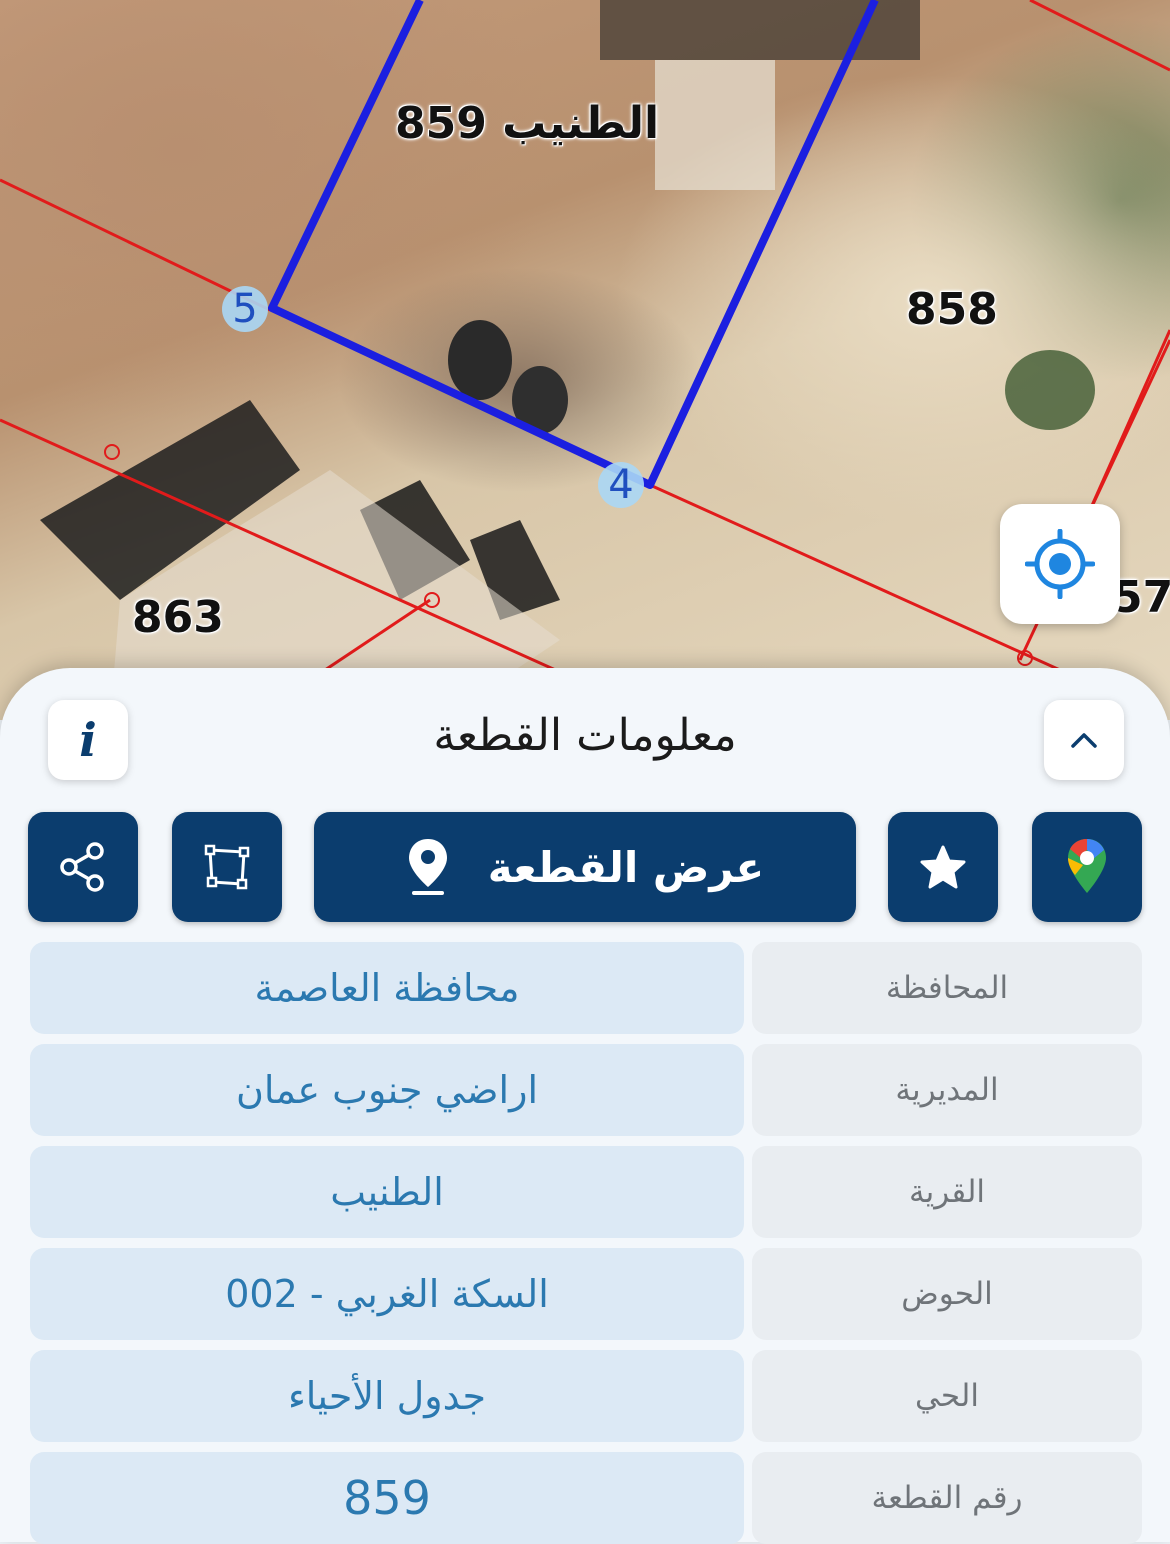  I want to click on info-row-directorate: اراضي جنوب عمان المديرية, so click(586, 1090).